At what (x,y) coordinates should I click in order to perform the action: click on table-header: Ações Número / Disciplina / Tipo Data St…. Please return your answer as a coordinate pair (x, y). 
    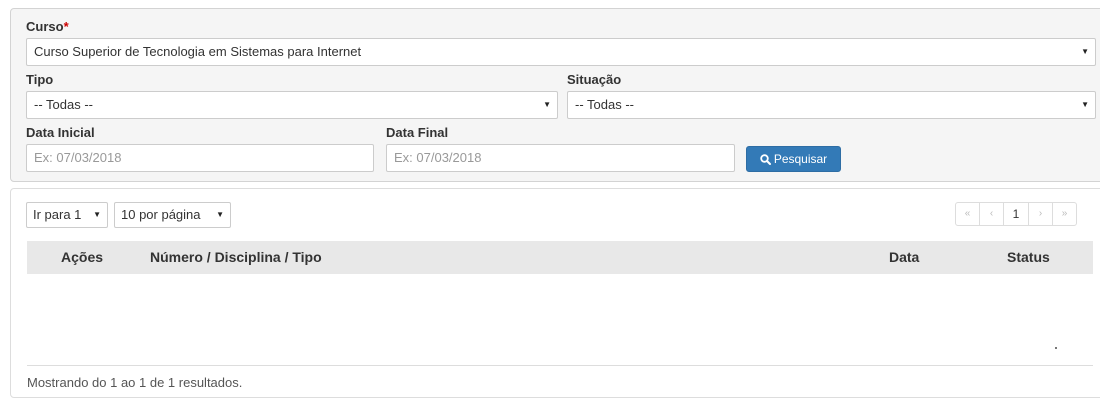
    Looking at the image, I should click on (560, 257).